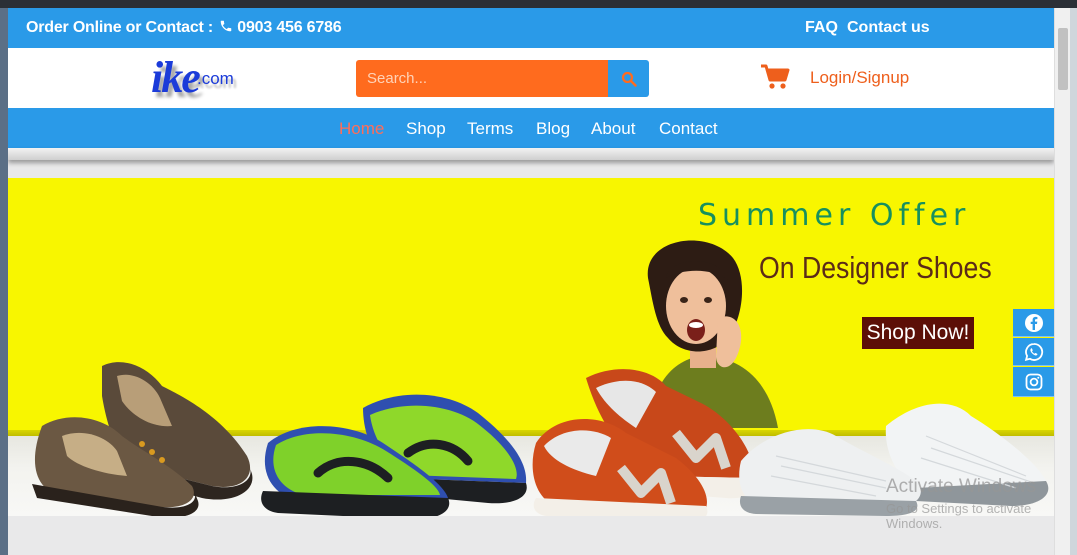  Describe the element at coordinates (482, 78) in the screenshot. I see `search-input` at that location.